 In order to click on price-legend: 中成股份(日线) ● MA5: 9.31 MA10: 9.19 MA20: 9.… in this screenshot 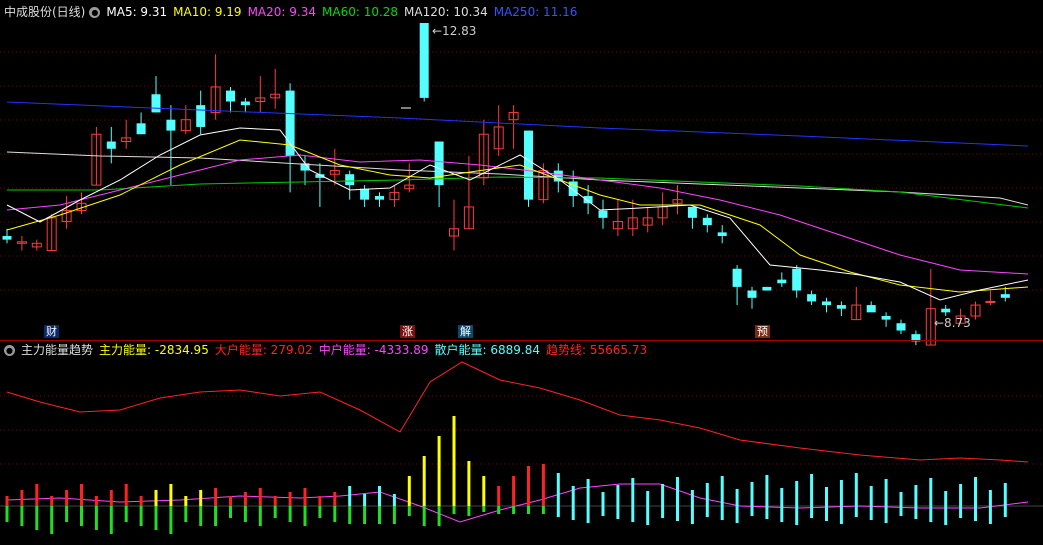, I will do `click(293, 12)`.